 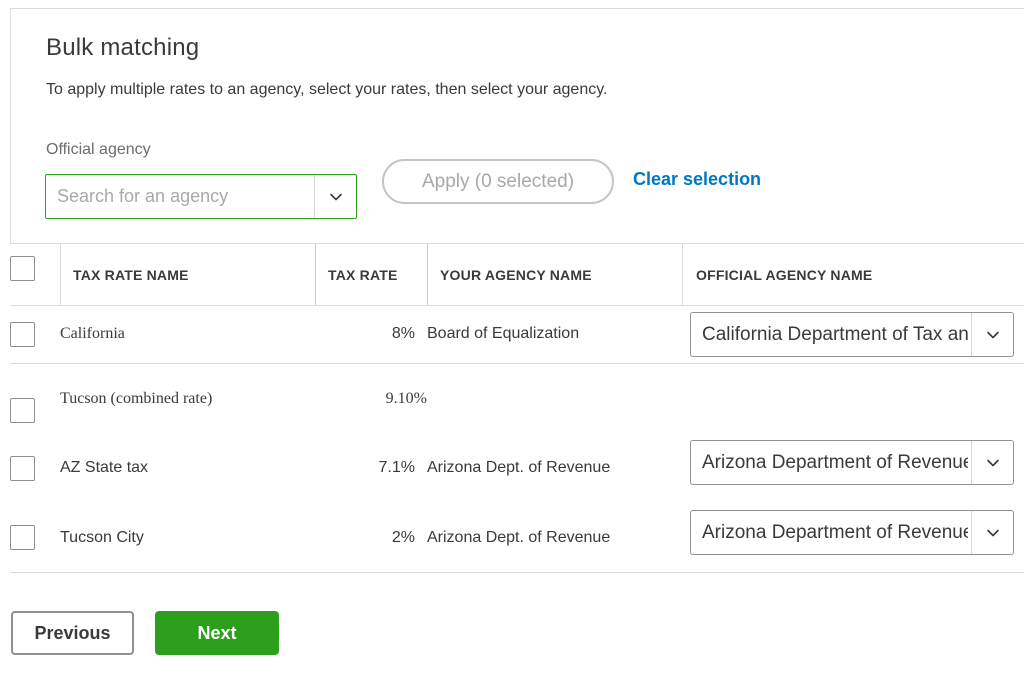 What do you see at coordinates (217, 633) in the screenshot?
I see `next-button: Next` at bounding box center [217, 633].